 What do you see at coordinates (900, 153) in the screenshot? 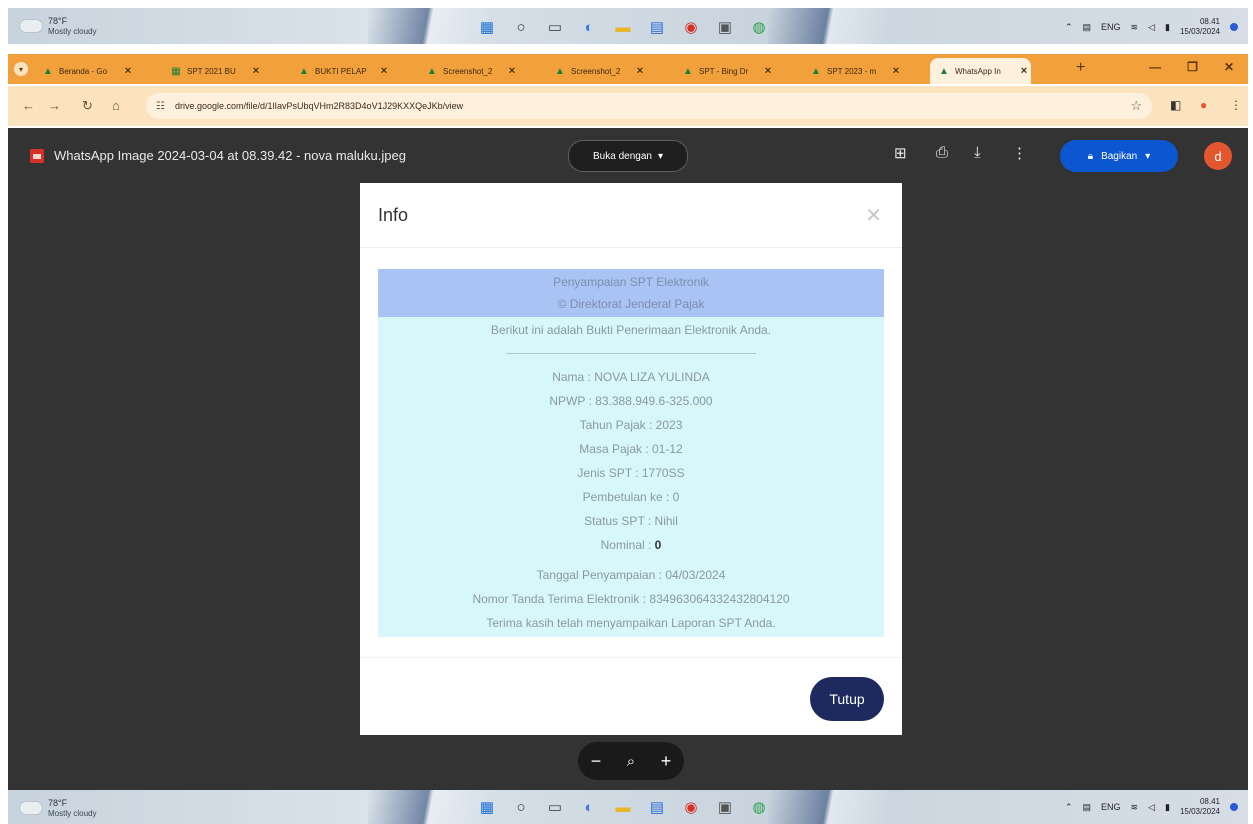
I see `add-shortcut-icon: ⊞` at bounding box center [900, 153].